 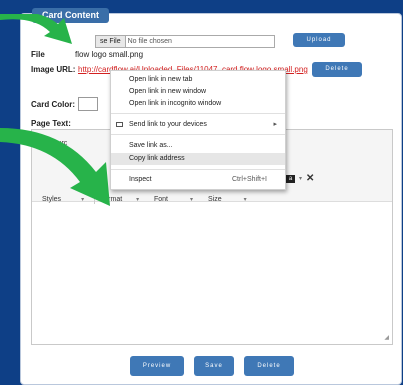 I want to click on file-status: No file chosen, so click(x=149, y=41).